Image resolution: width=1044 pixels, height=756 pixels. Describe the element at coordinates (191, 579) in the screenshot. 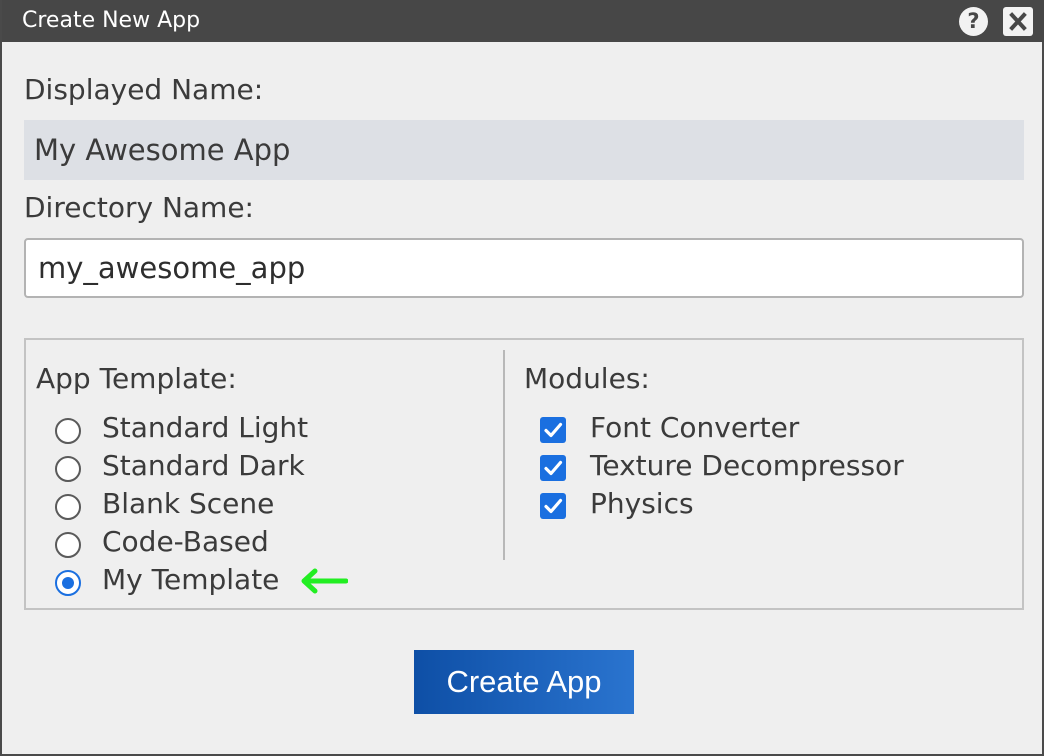

I see `template-option-label: My Template` at that location.